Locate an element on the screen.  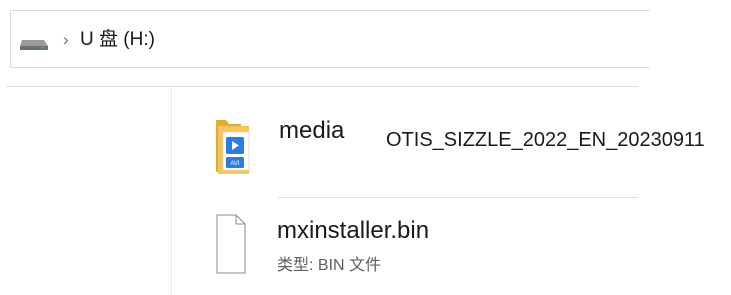
breadcrumb-drive-h: U 盘 (H:) is located at coordinates (117, 40).